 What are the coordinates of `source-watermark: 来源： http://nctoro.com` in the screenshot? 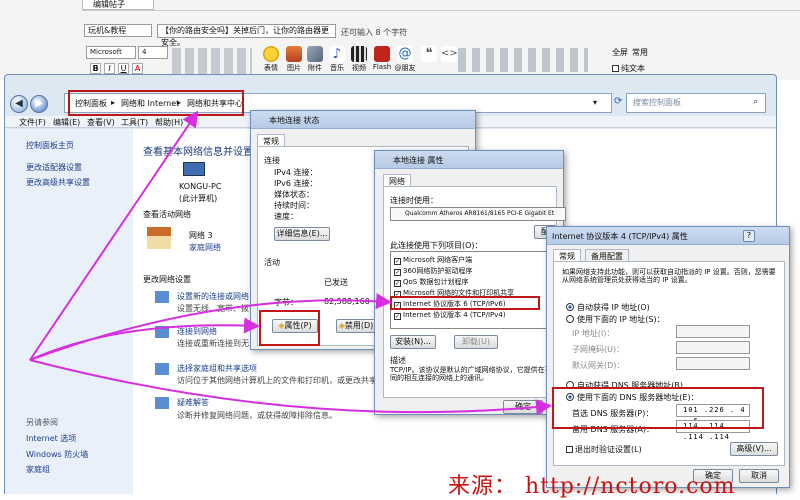 It's located at (592, 486).